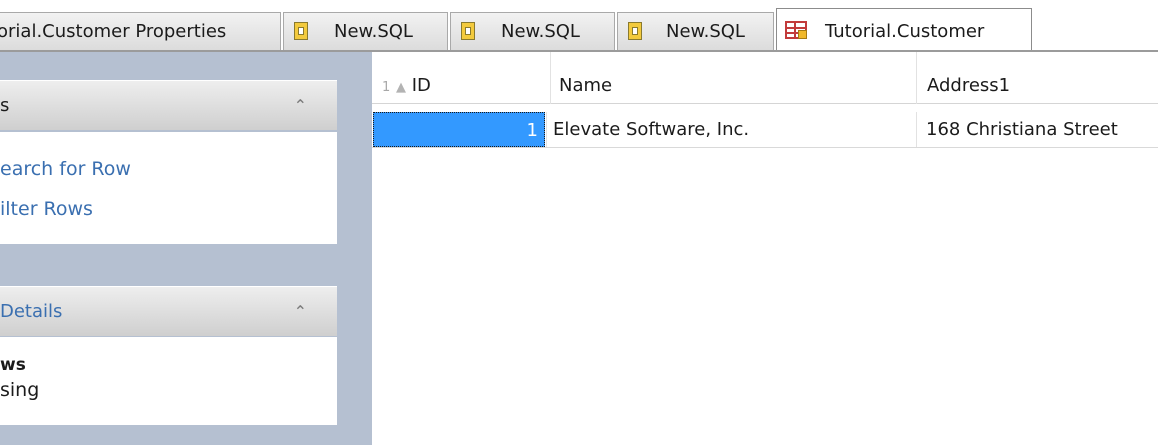 The height and width of the screenshot is (445, 1158). I want to click on column-title: Address1, so click(969, 85).